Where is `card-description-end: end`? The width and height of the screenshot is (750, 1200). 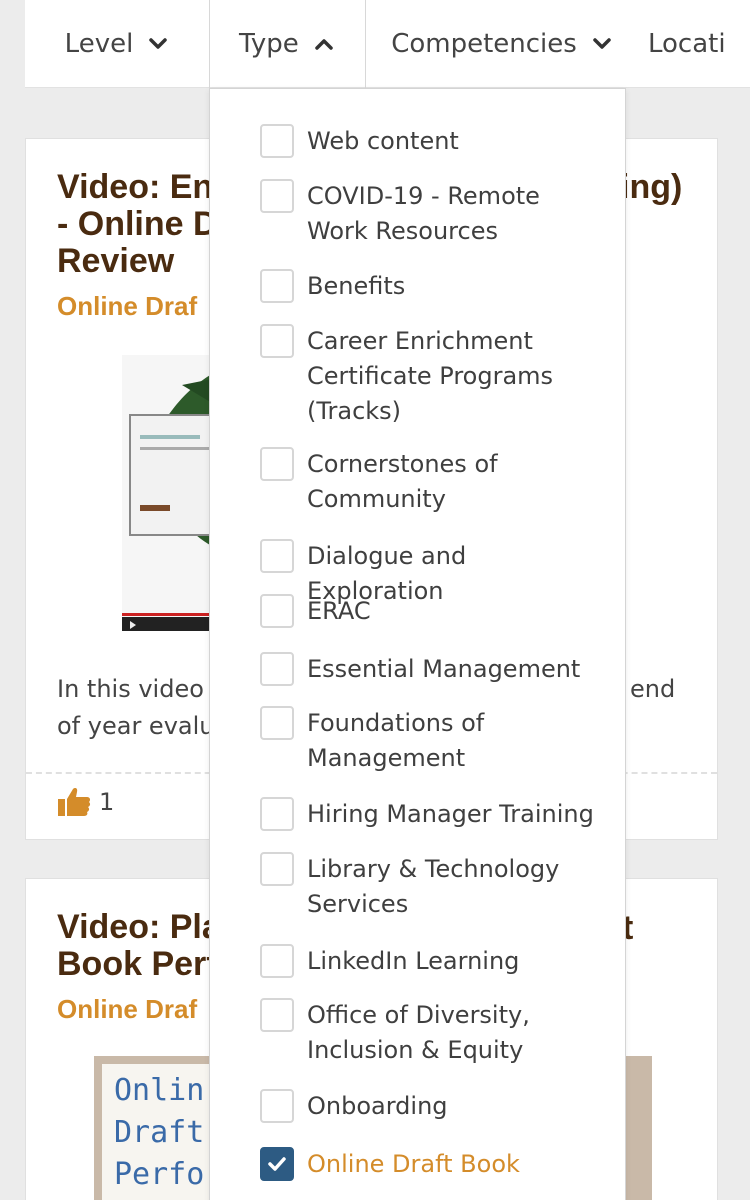
card-description-end: end is located at coordinates (653, 689).